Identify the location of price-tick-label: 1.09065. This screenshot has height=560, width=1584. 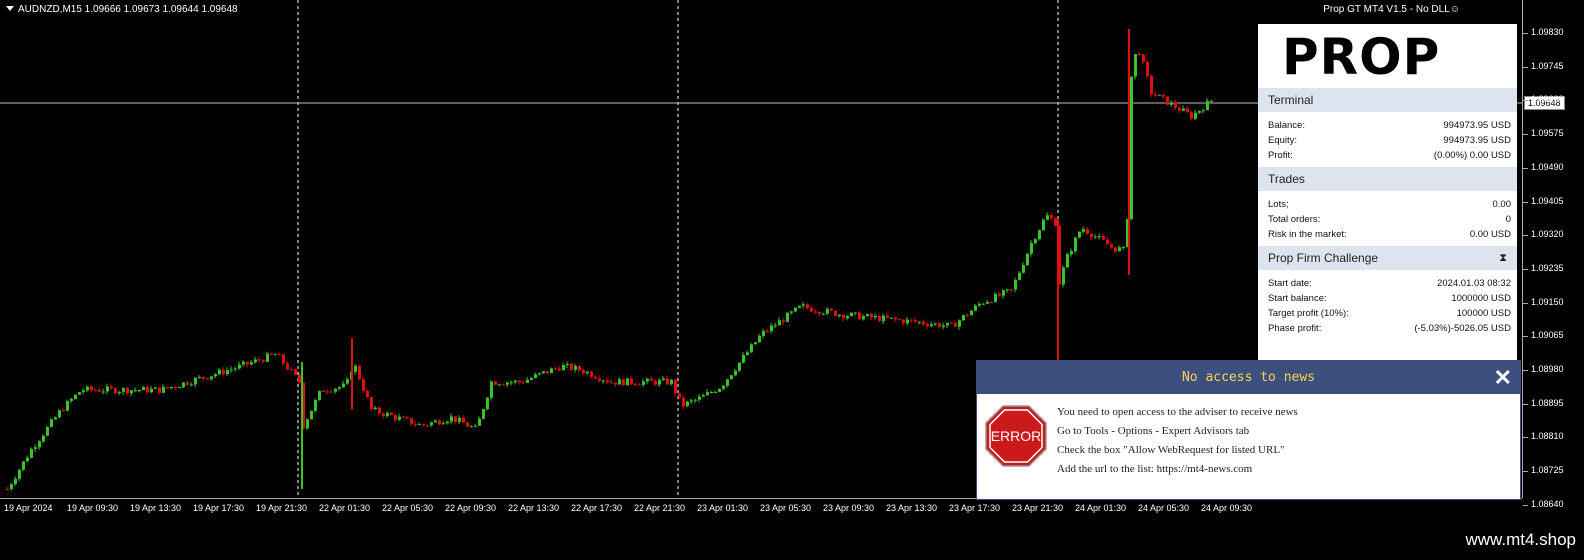
(1547, 335).